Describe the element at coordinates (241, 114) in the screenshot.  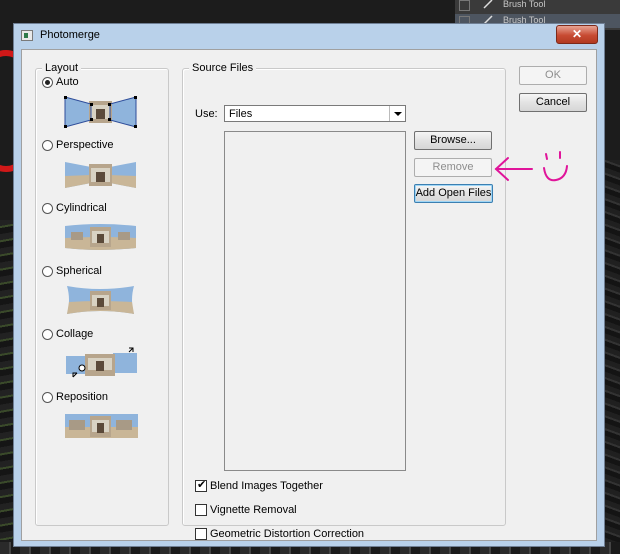
I see `use-dropdown-value: Files` at that location.